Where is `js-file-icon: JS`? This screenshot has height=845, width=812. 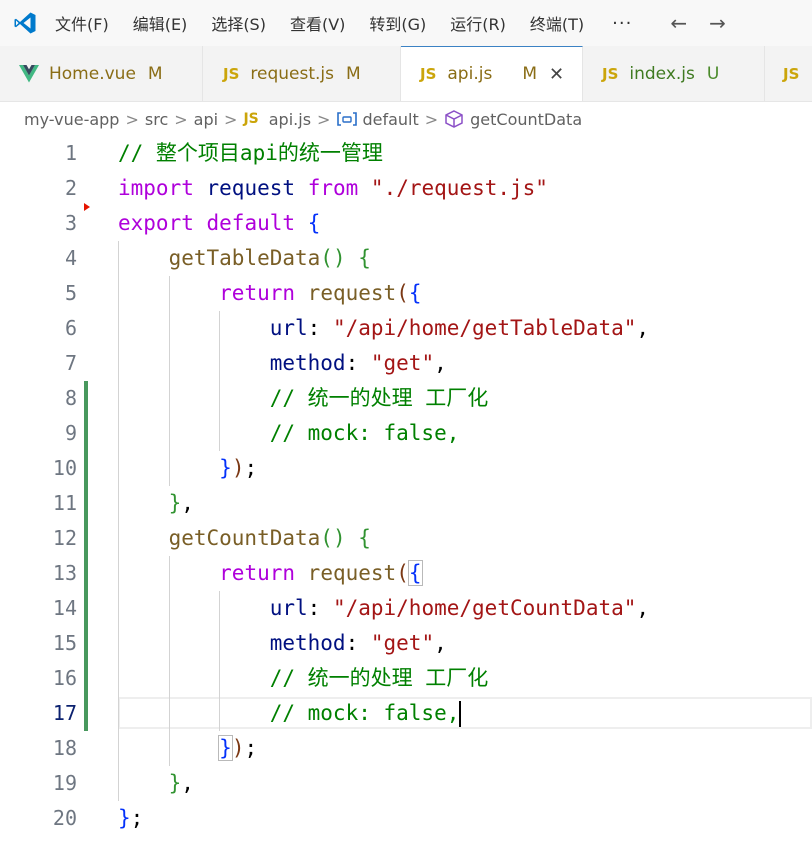 js-file-icon: JS is located at coordinates (251, 119).